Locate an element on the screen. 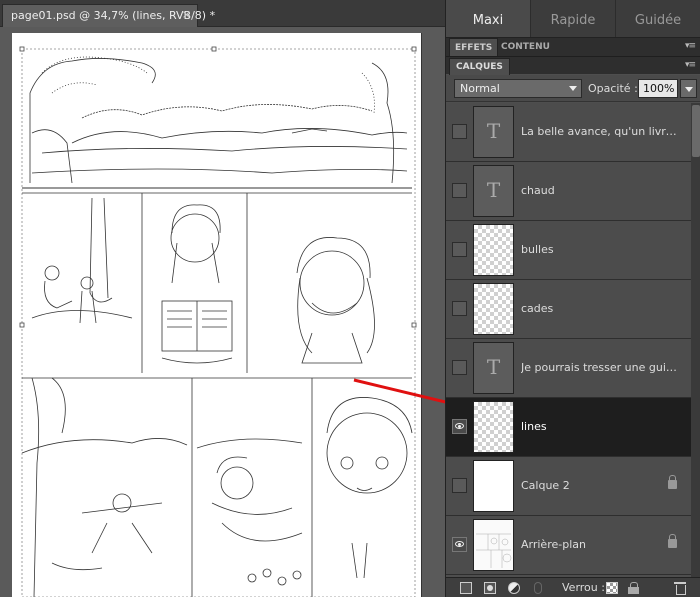  layer-name: lines is located at coordinates (534, 426).